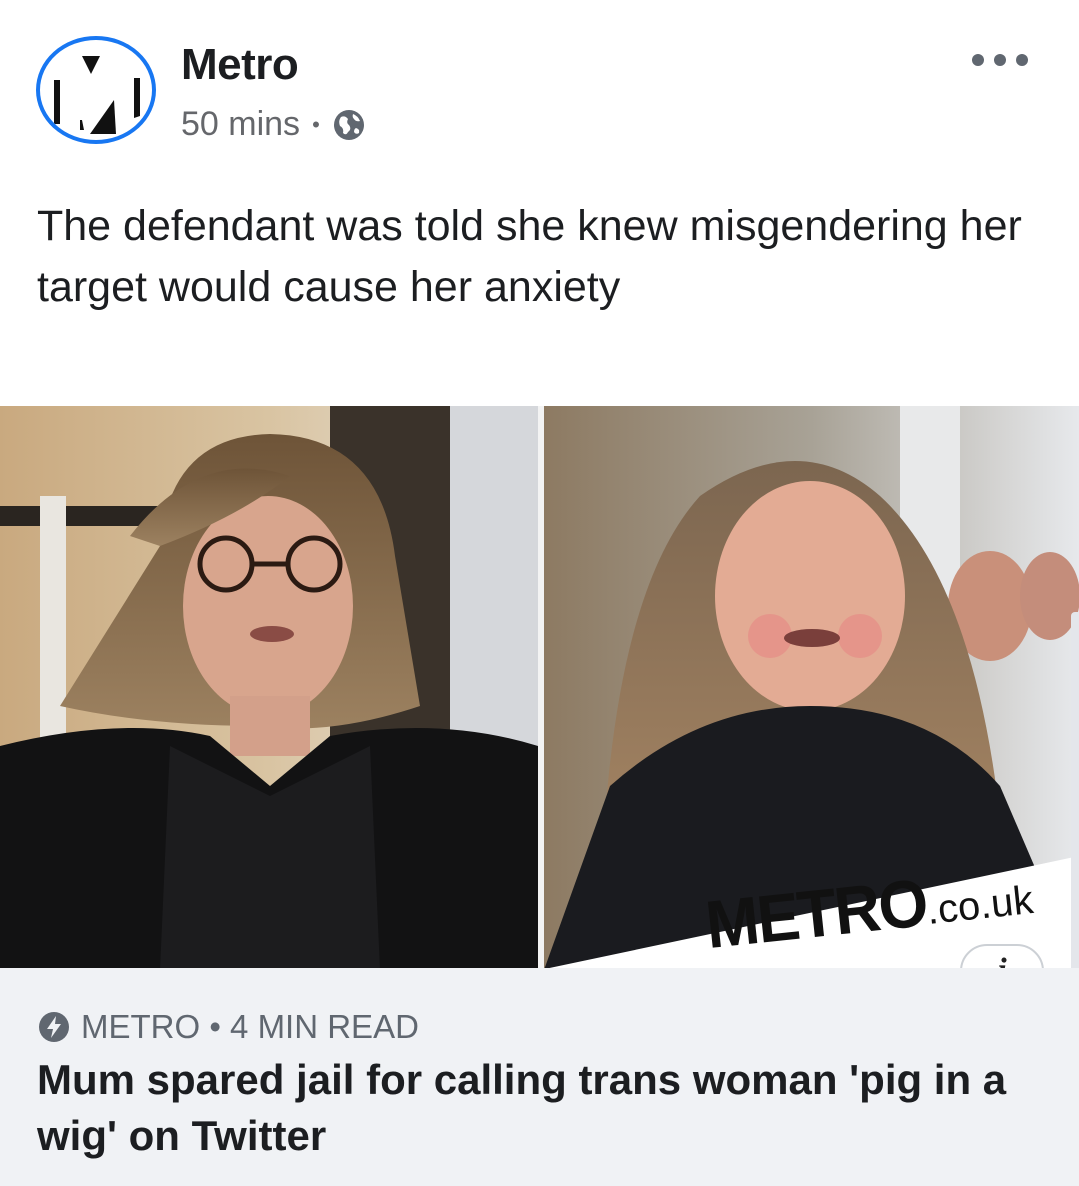  What do you see at coordinates (97, 95) in the screenshot?
I see `metro-logo-icon` at bounding box center [97, 95].